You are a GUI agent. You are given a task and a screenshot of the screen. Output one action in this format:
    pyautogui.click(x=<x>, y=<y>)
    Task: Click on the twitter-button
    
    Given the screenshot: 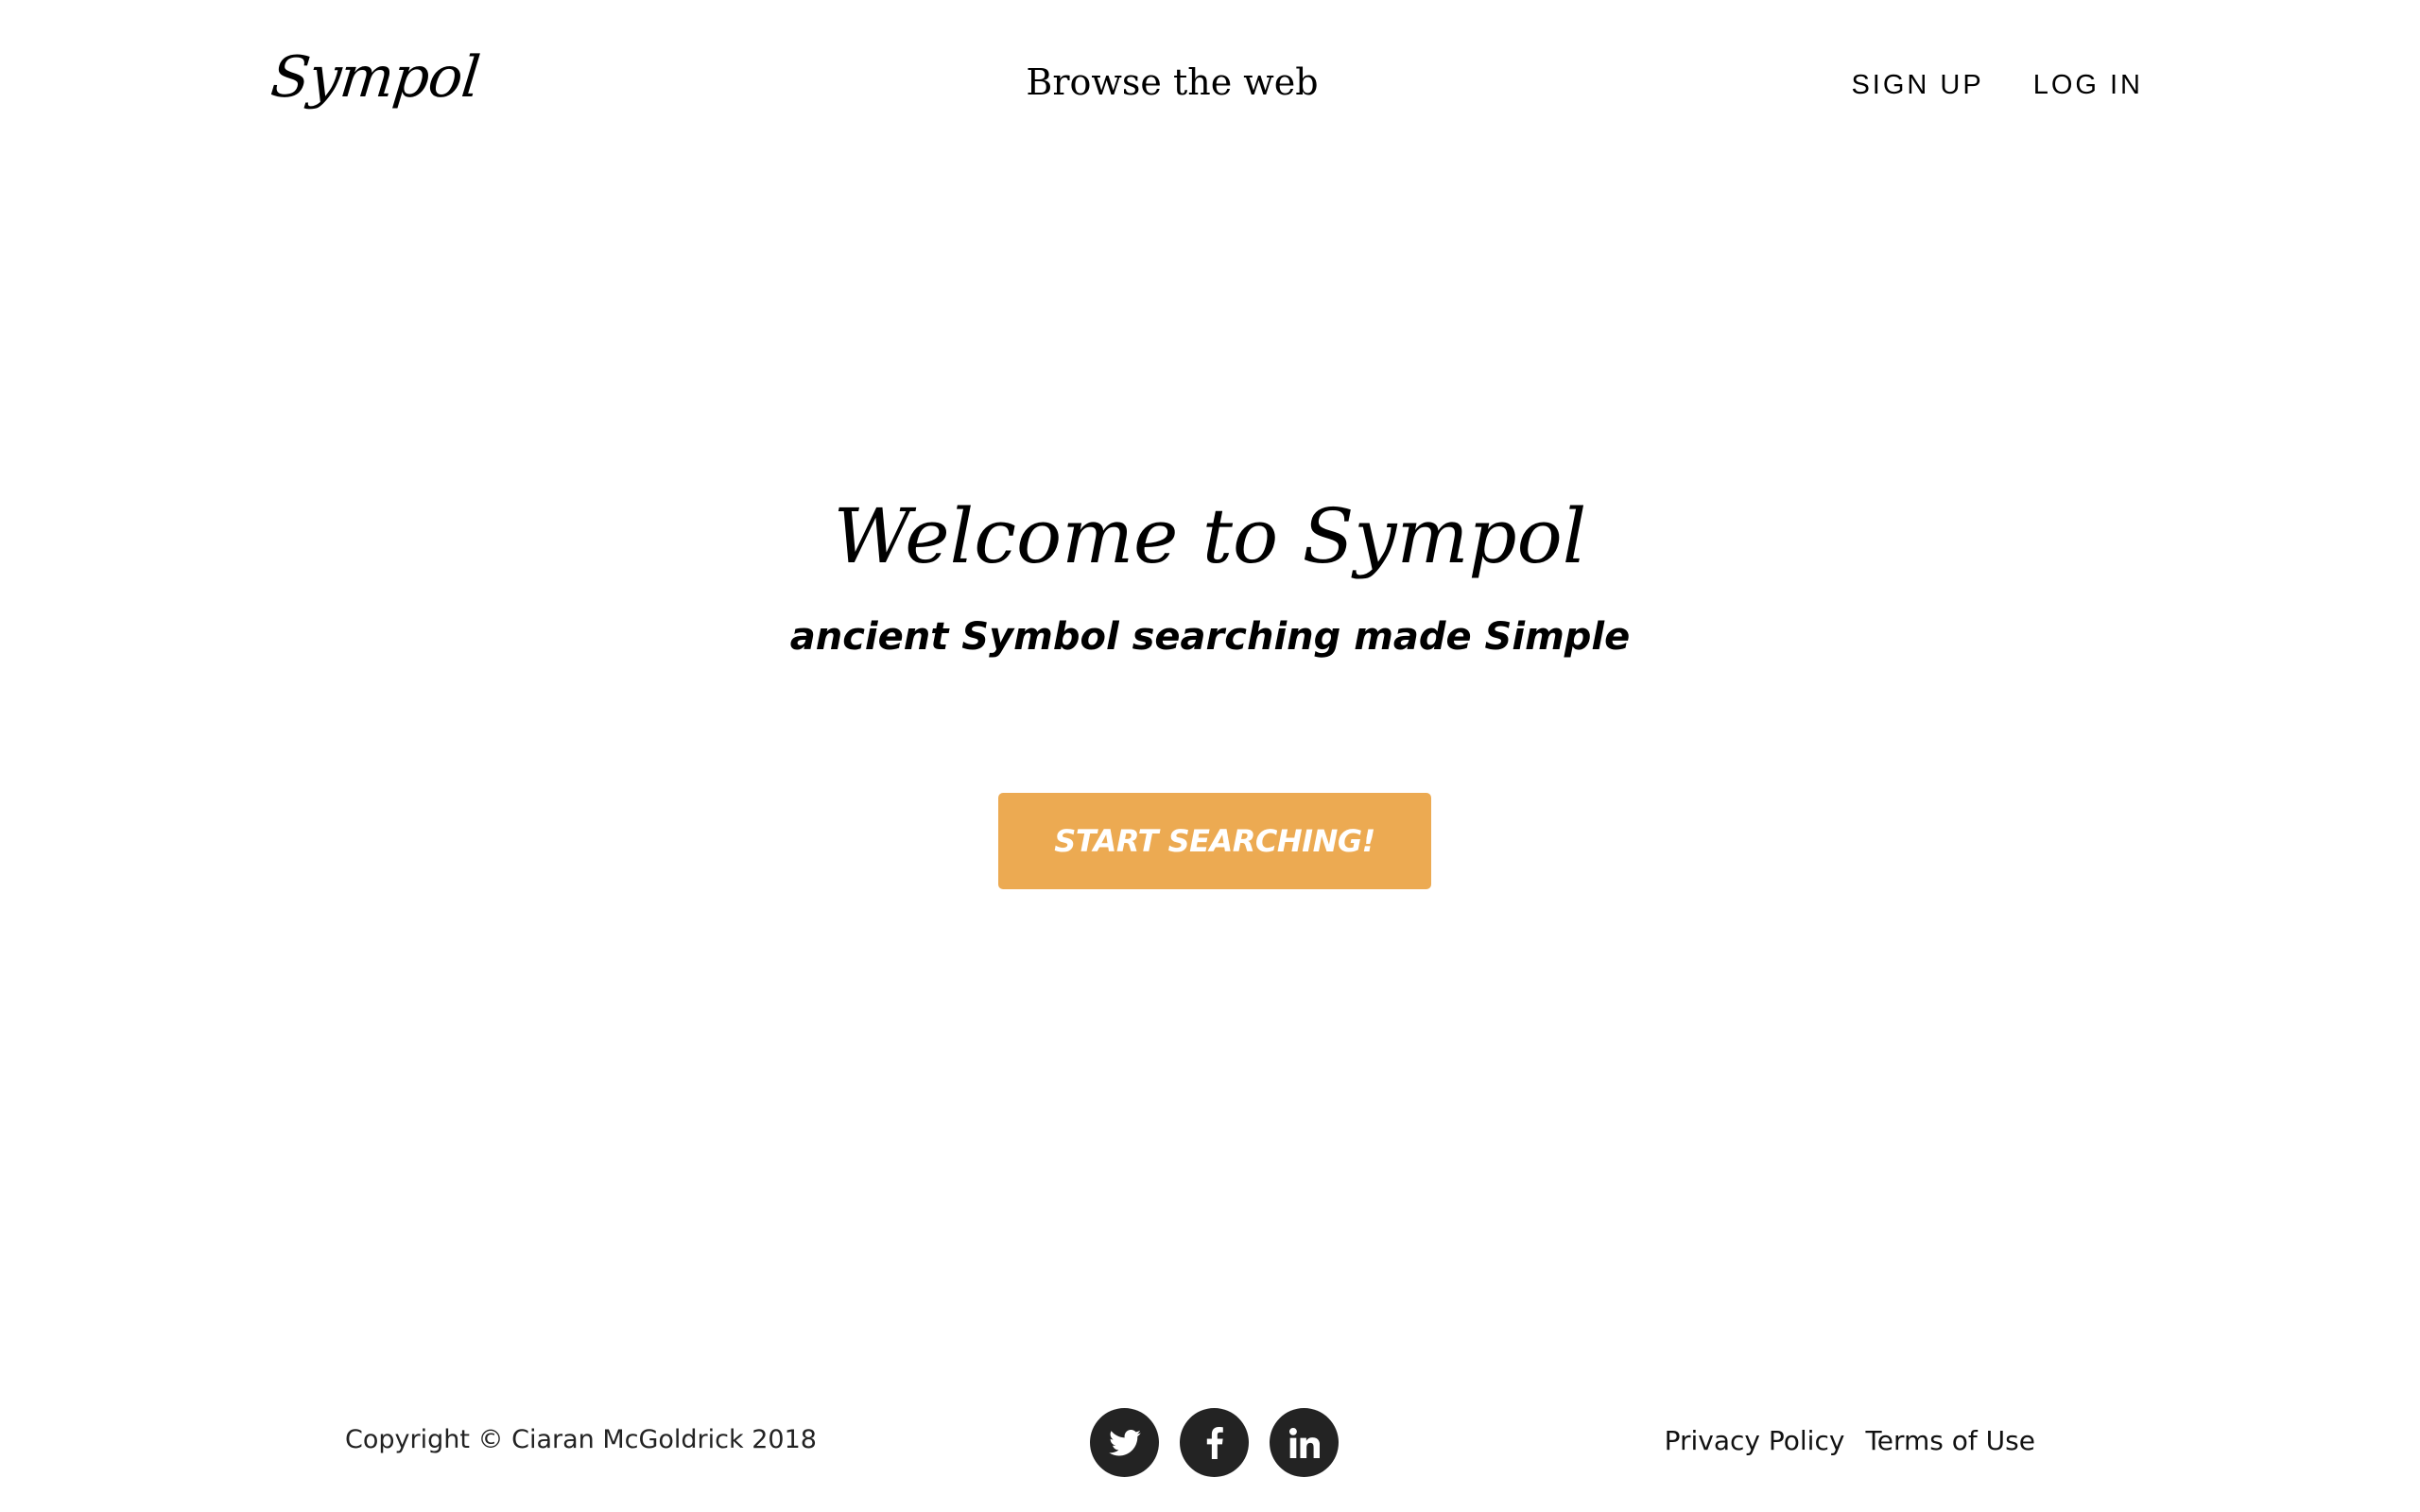 What is the action you would take?
    pyautogui.click(x=1124, y=1442)
    